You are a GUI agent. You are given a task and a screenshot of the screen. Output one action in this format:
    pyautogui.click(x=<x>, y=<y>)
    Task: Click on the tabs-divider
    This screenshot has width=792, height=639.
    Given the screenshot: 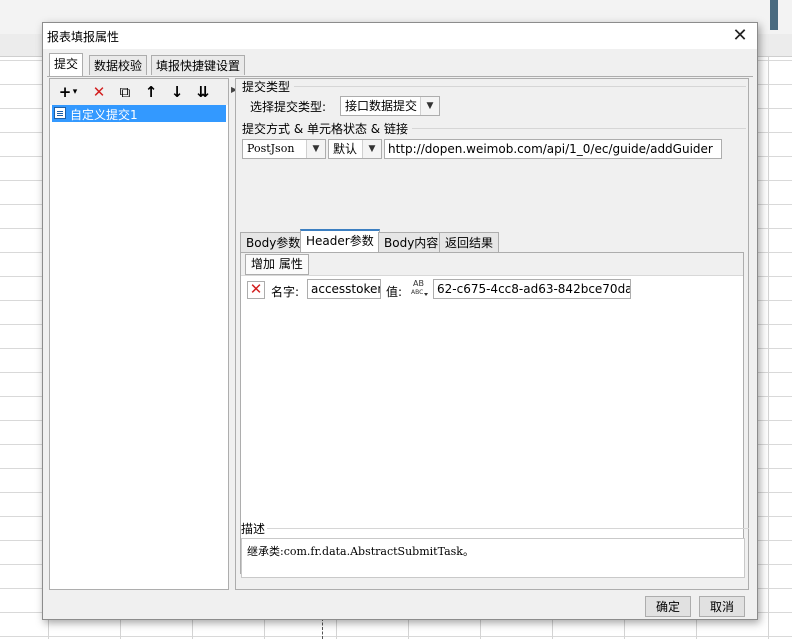 What is the action you would take?
    pyautogui.click(x=400, y=76)
    